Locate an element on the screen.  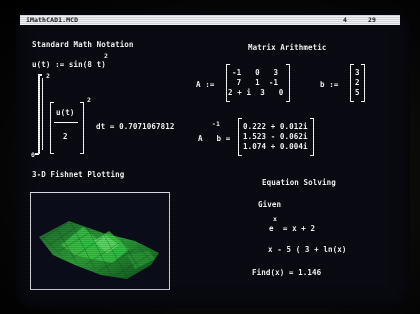
matrix-a-label: A := is located at coordinates (205, 84).